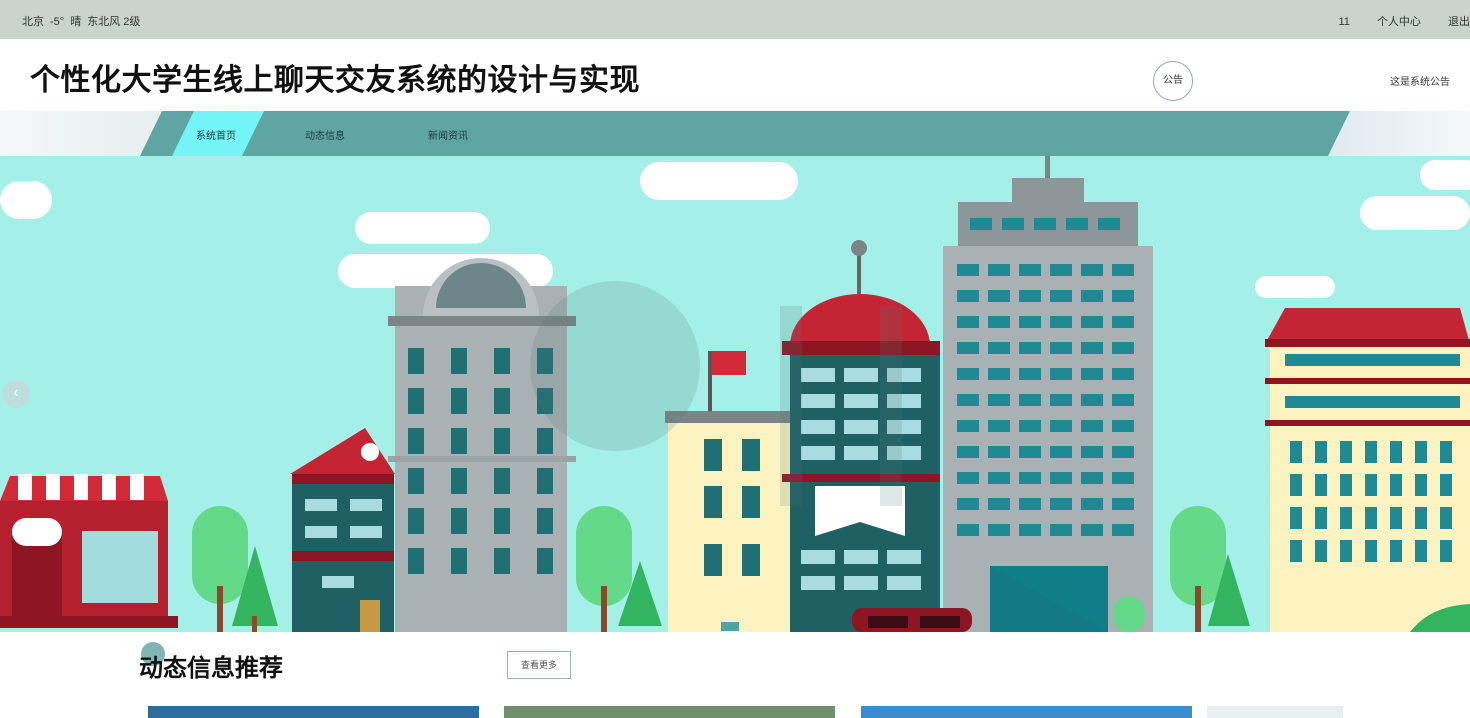  I want to click on site-header: 个性化大学生线上聊天交友系统的设计与实现 公告 这是系统公告, so click(735, 75).